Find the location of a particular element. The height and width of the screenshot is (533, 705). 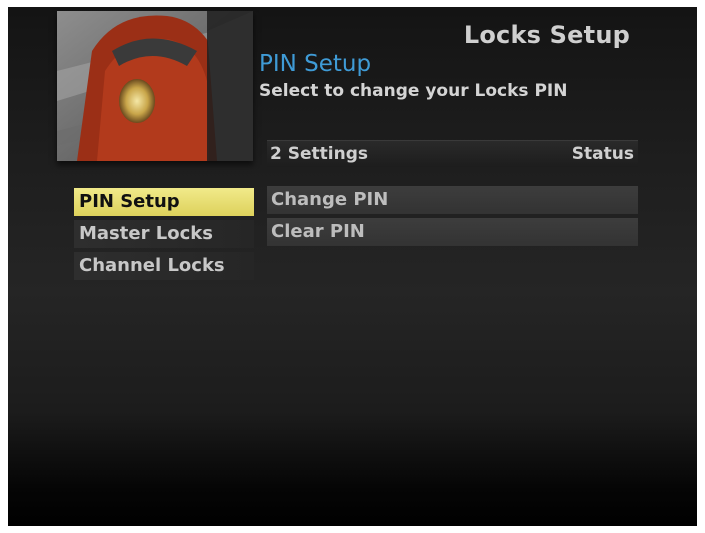

clear-pin-option: Clear PIN is located at coordinates (452, 232).